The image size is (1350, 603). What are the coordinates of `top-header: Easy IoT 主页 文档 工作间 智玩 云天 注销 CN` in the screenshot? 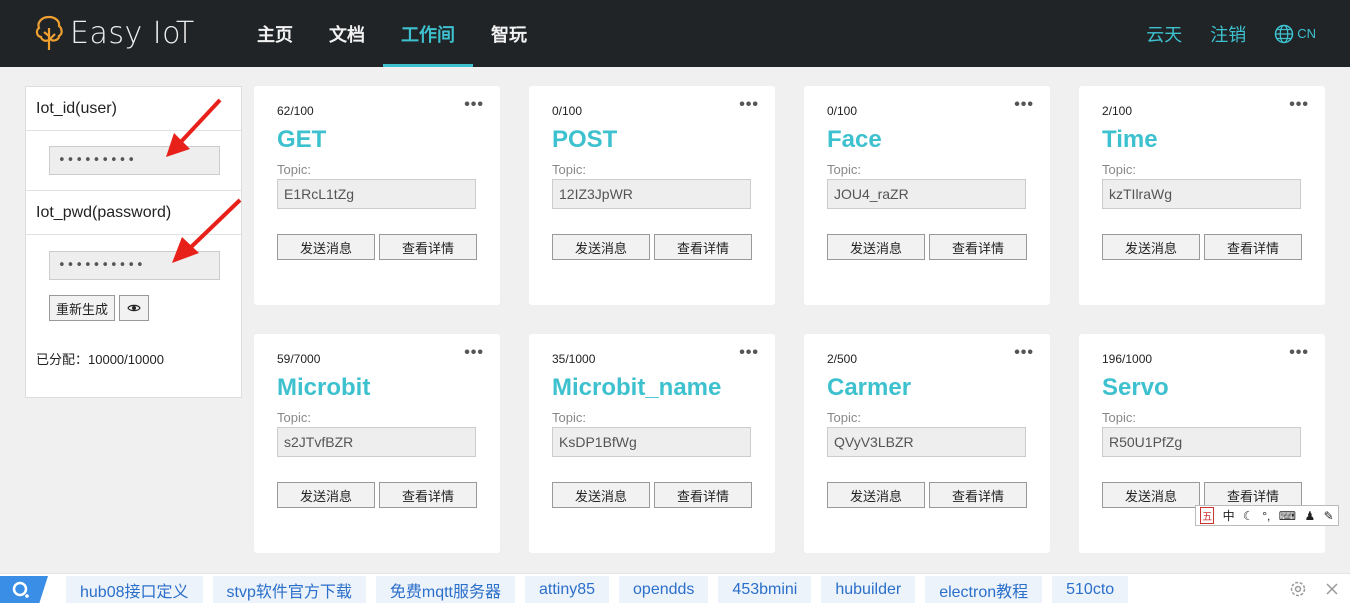 It's located at (675, 33).